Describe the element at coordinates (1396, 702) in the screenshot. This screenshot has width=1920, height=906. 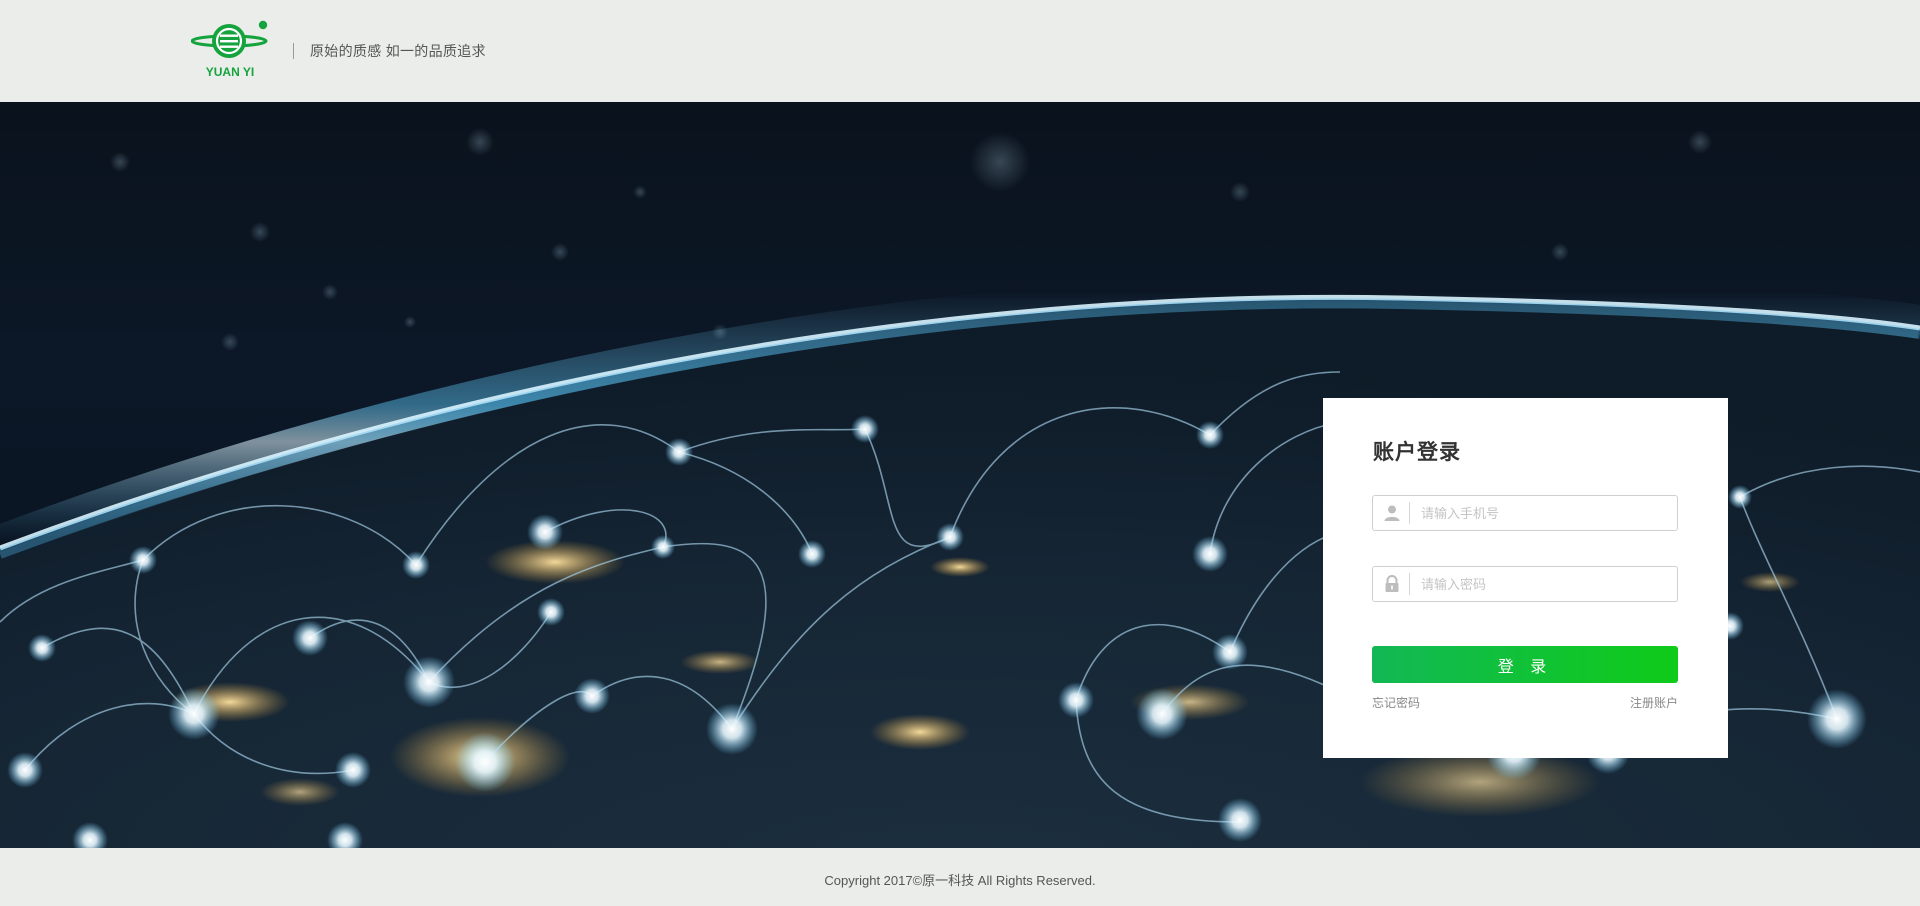
I see `forgot-password-link: 忘记密码` at that location.